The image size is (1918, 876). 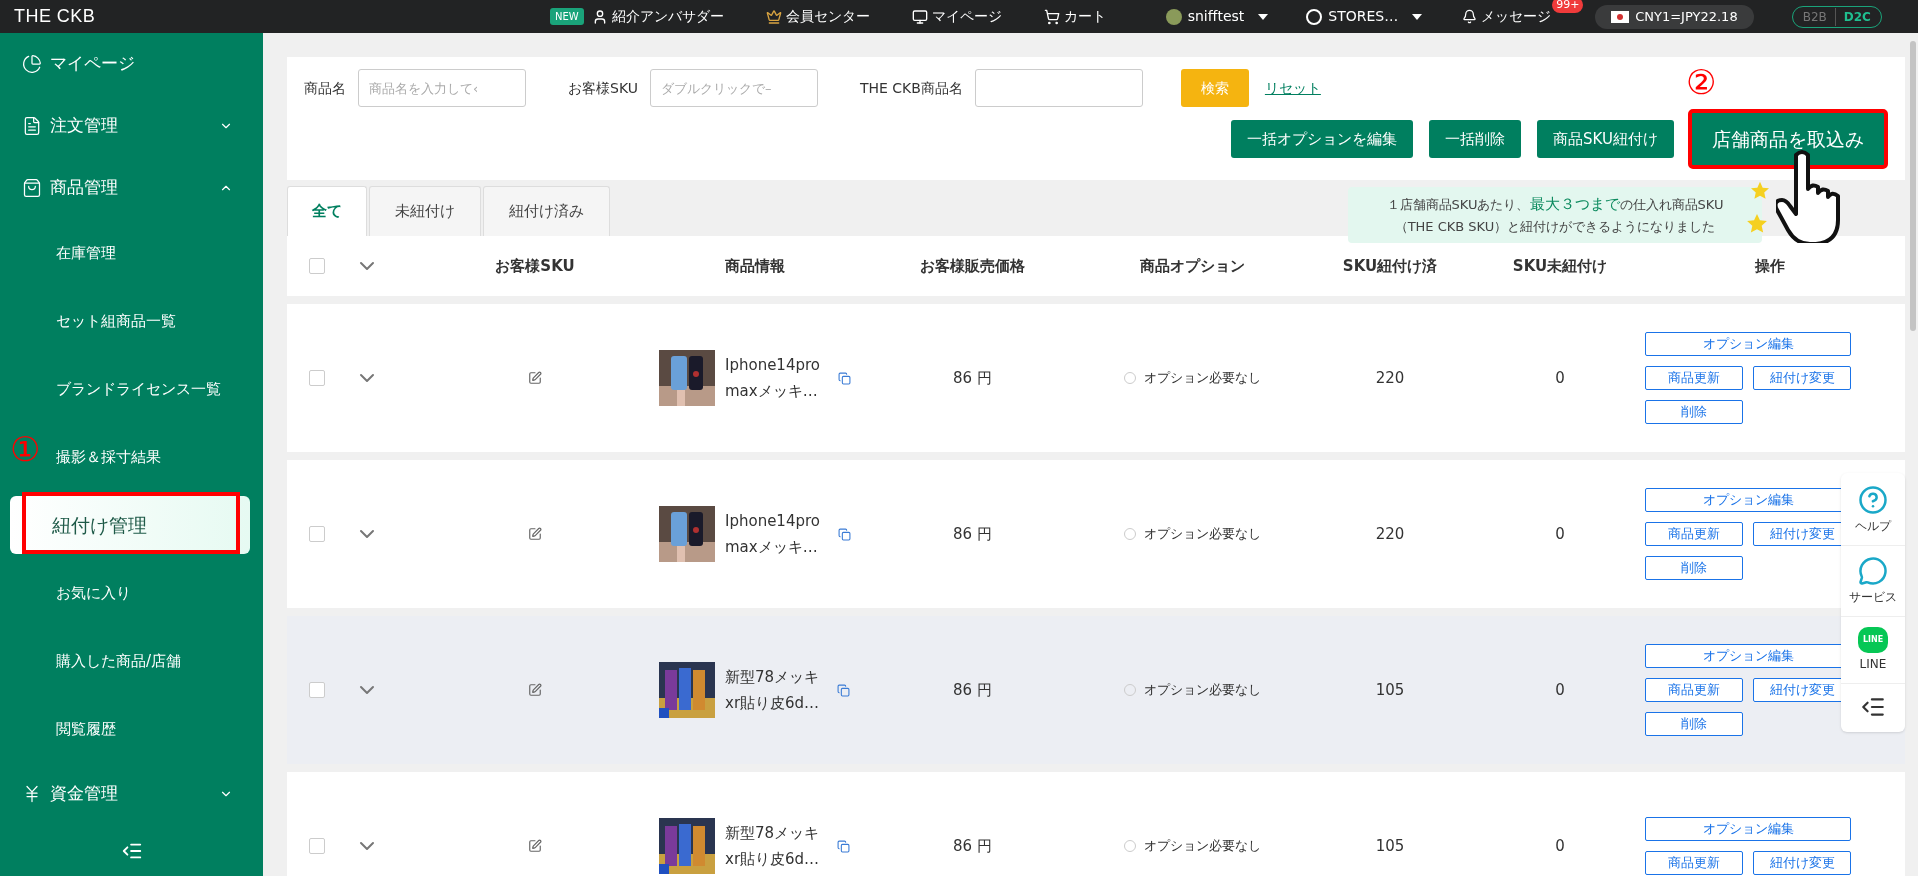 I want to click on nav-link: 会員センター, so click(x=827, y=16).